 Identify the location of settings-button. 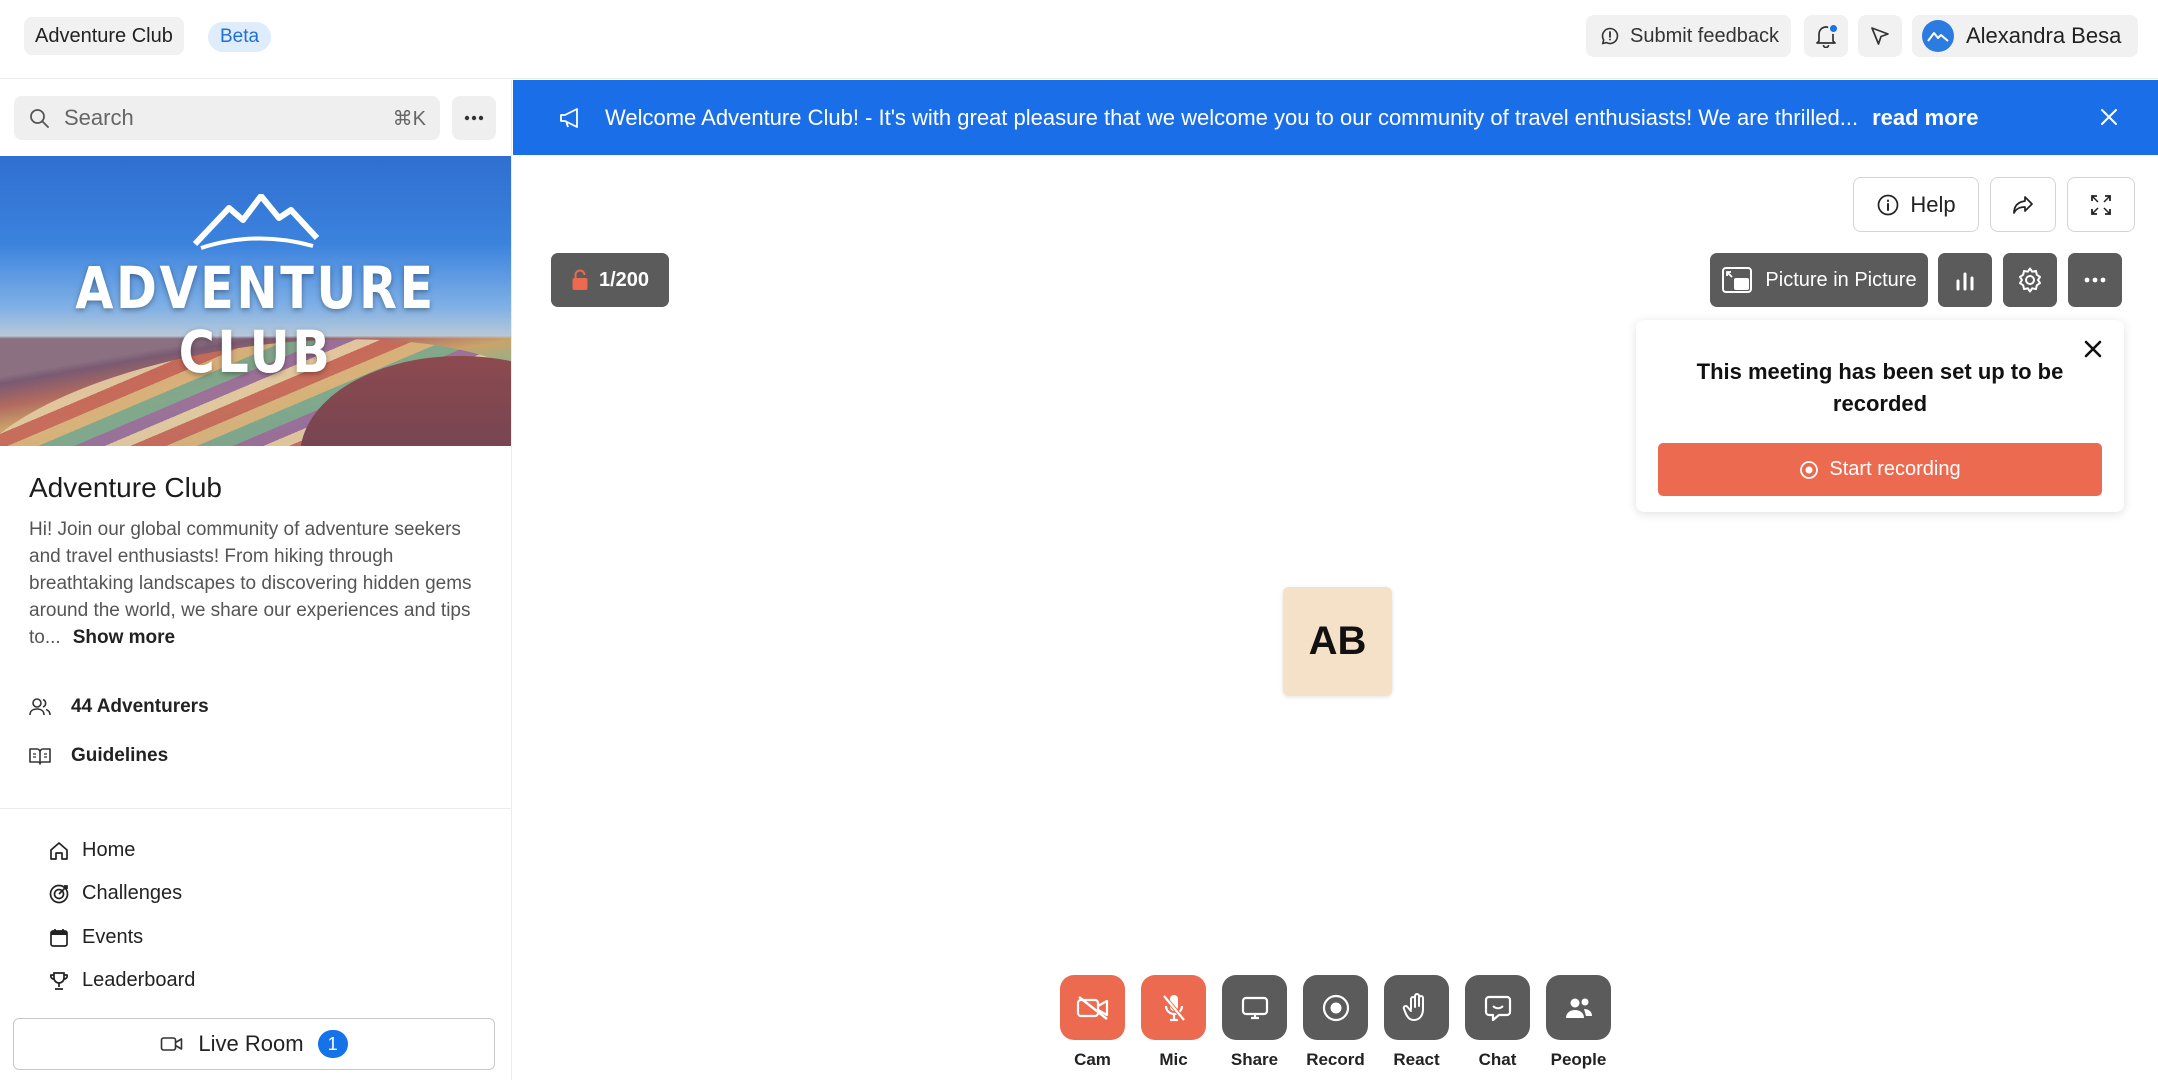
(2030, 280).